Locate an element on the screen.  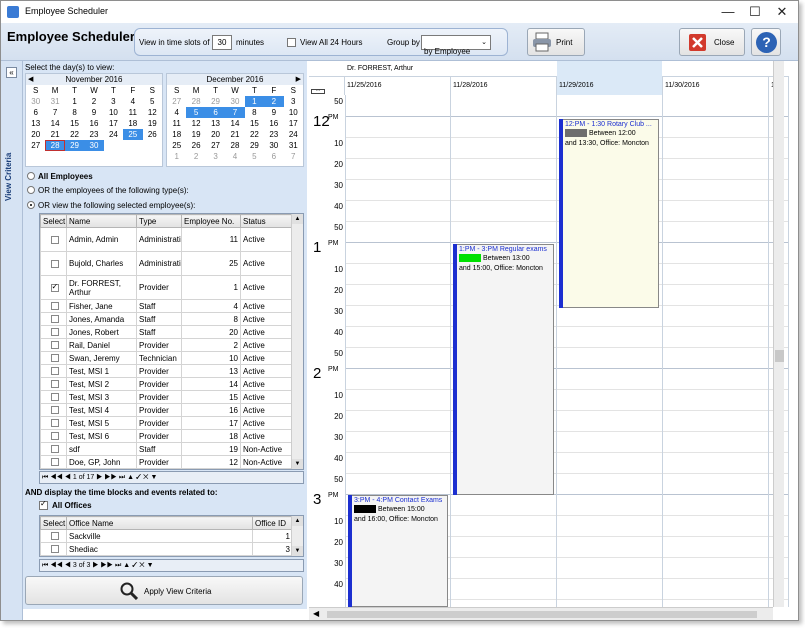
calendar-day: 9 is located at coordinates (273, 112).